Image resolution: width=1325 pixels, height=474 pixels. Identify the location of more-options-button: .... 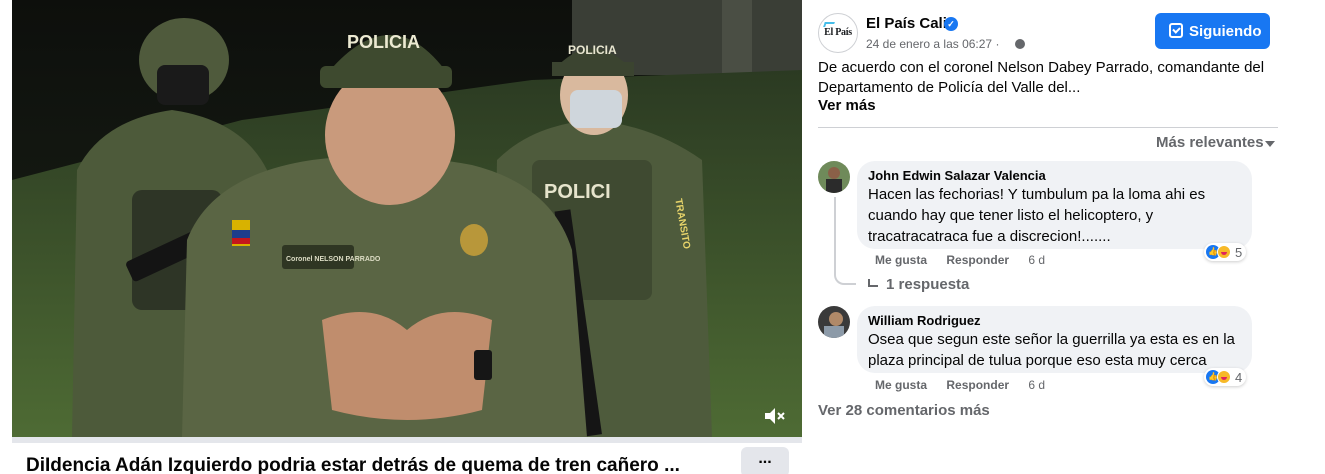
(765, 460).